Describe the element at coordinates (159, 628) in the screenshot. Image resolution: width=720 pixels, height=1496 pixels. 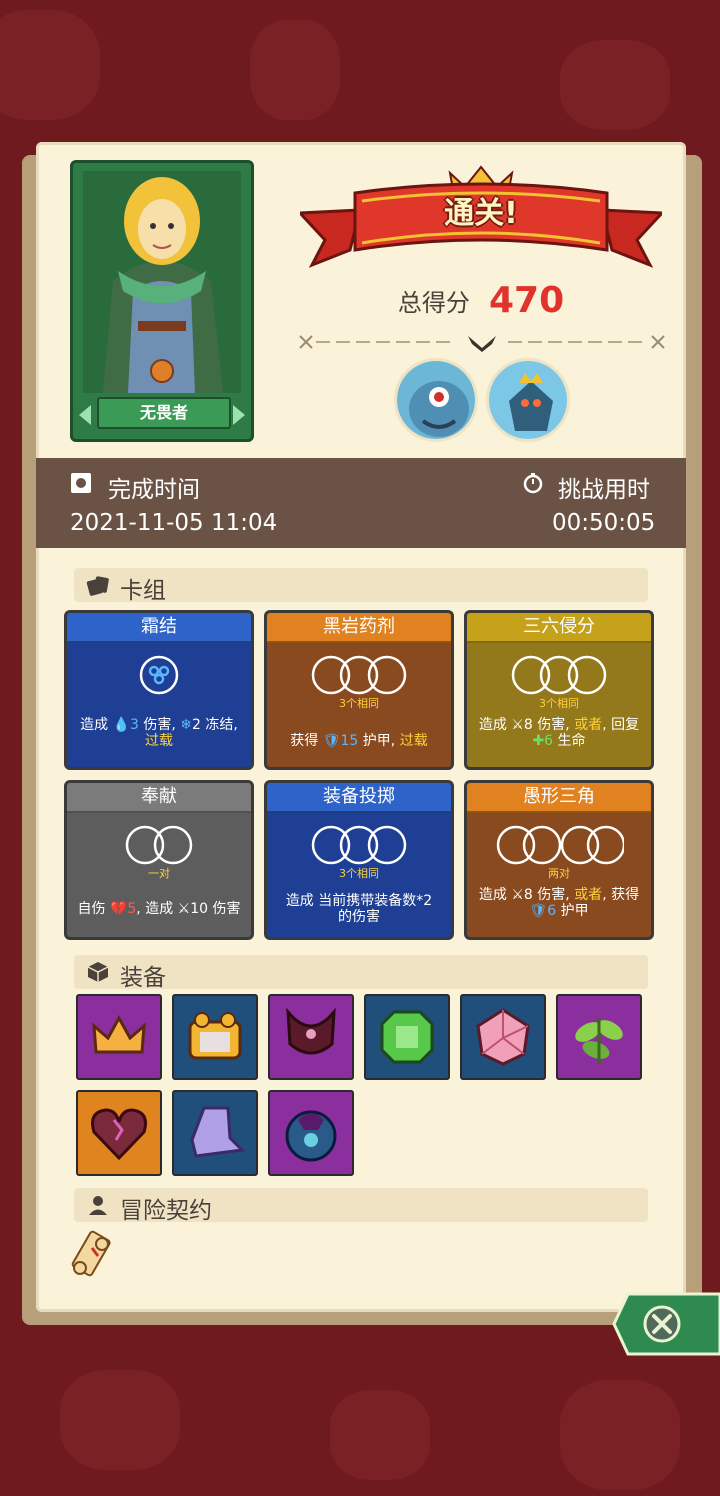
I see `card-title: 霜结` at that location.